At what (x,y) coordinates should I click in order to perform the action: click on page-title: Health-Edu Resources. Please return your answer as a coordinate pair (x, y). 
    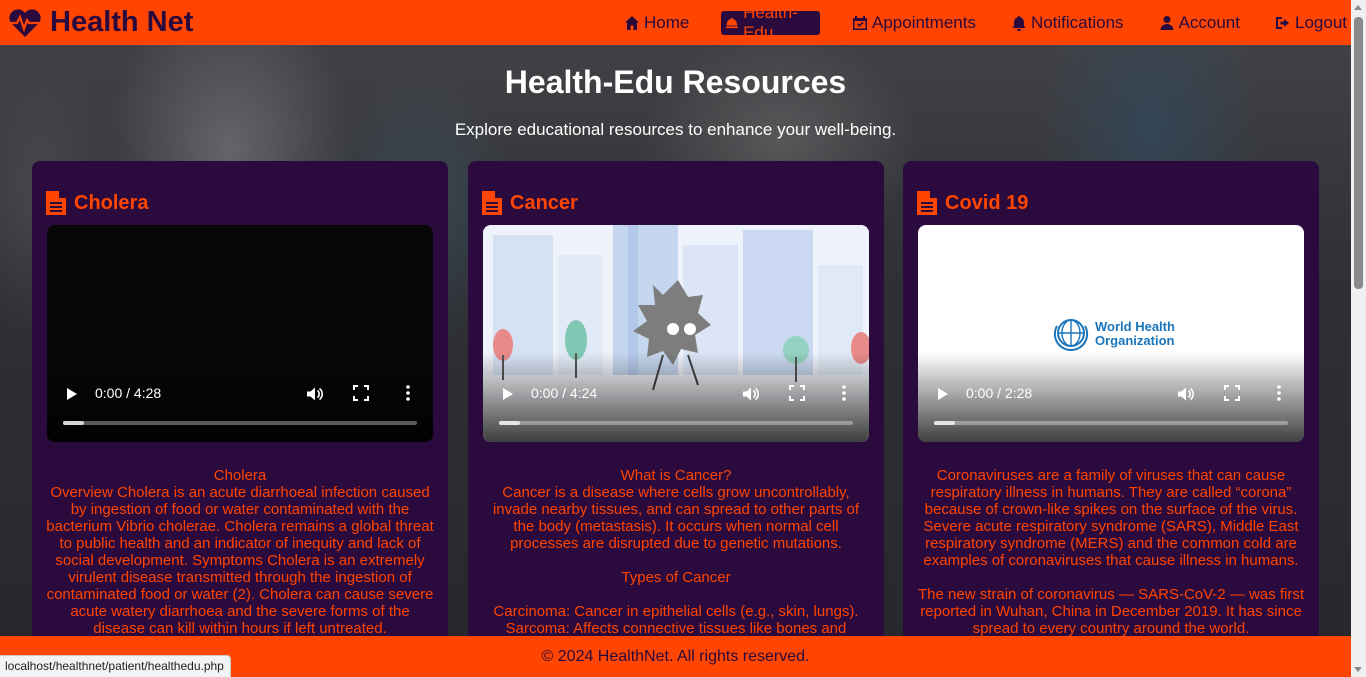
    Looking at the image, I should click on (675, 82).